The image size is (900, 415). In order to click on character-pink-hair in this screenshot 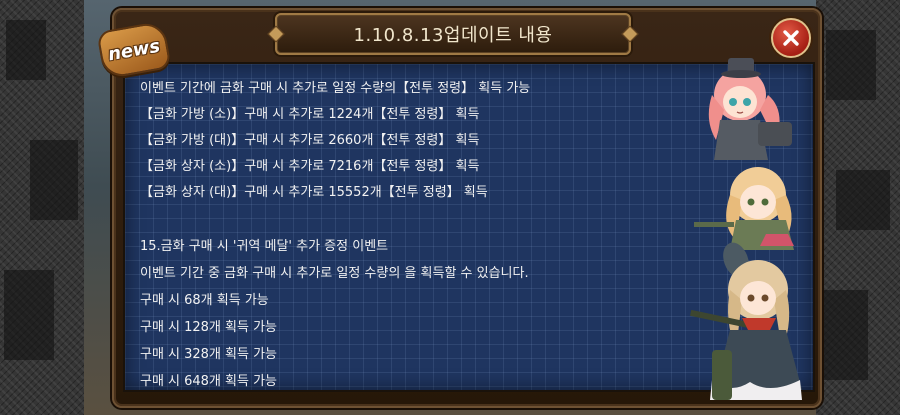, I will do `click(750, 109)`.